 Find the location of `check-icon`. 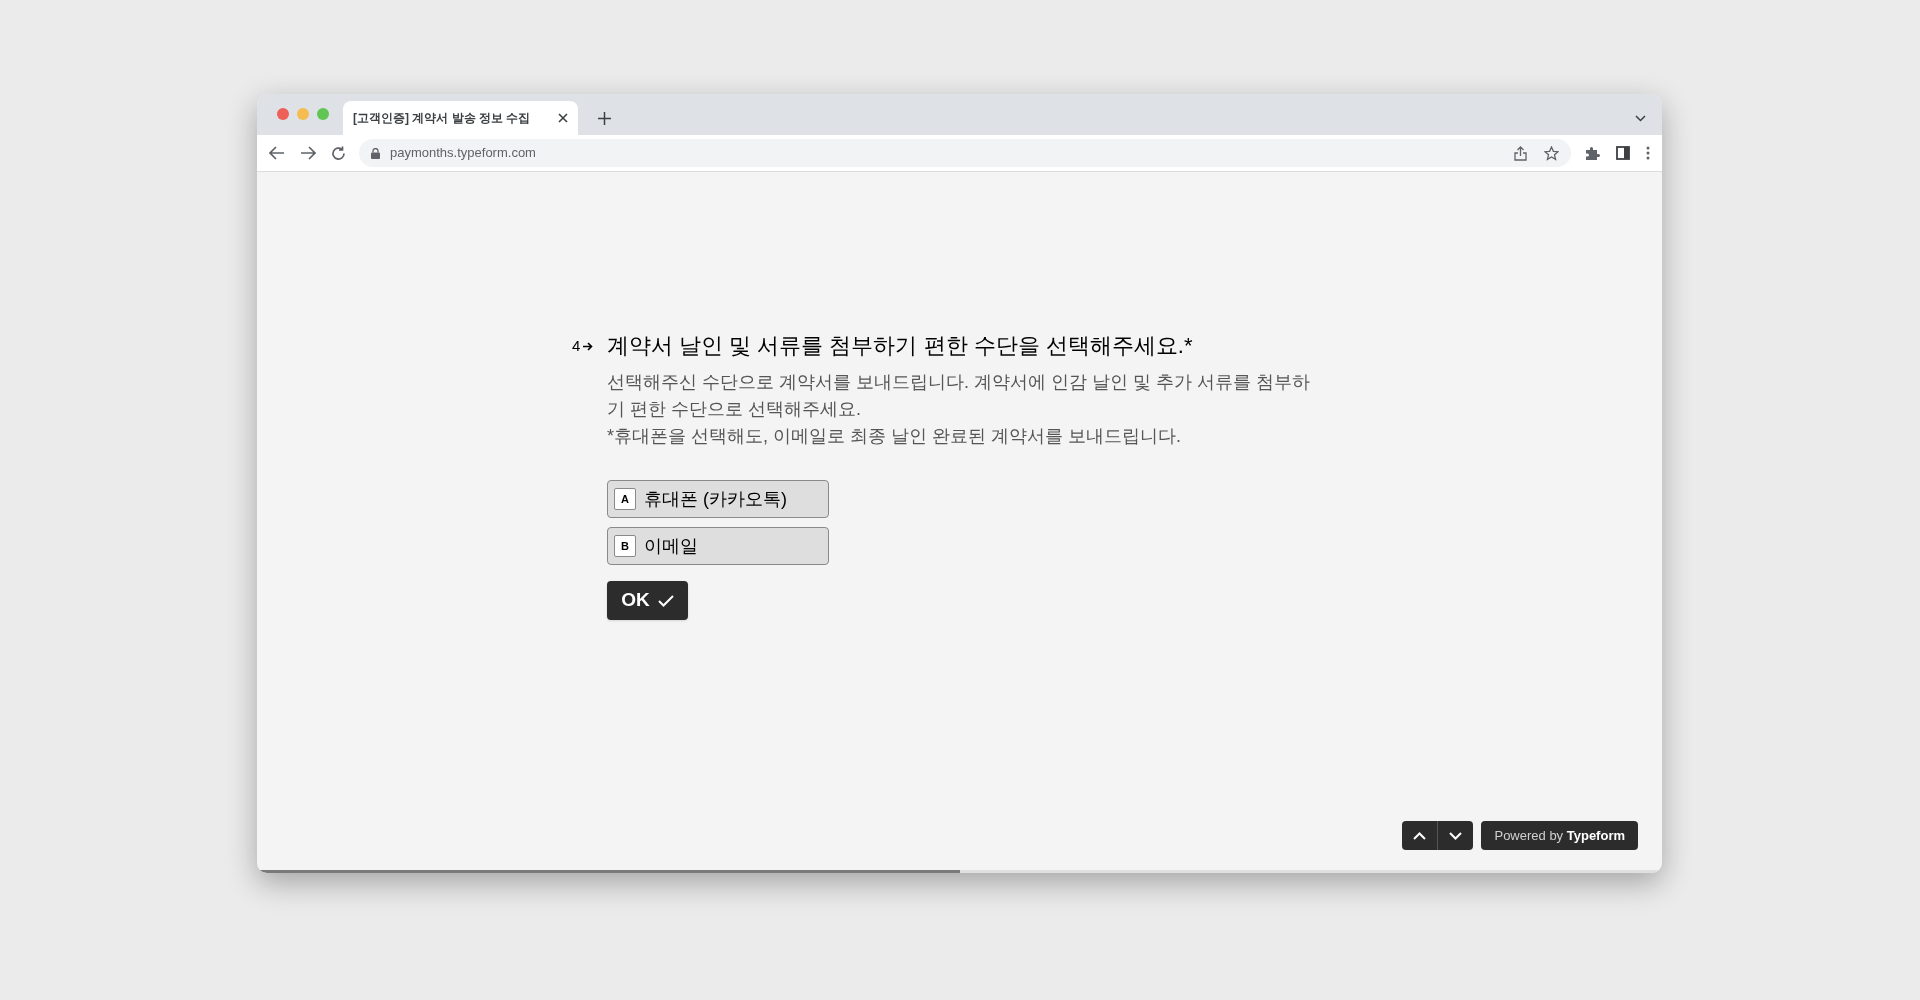

check-icon is located at coordinates (665, 600).